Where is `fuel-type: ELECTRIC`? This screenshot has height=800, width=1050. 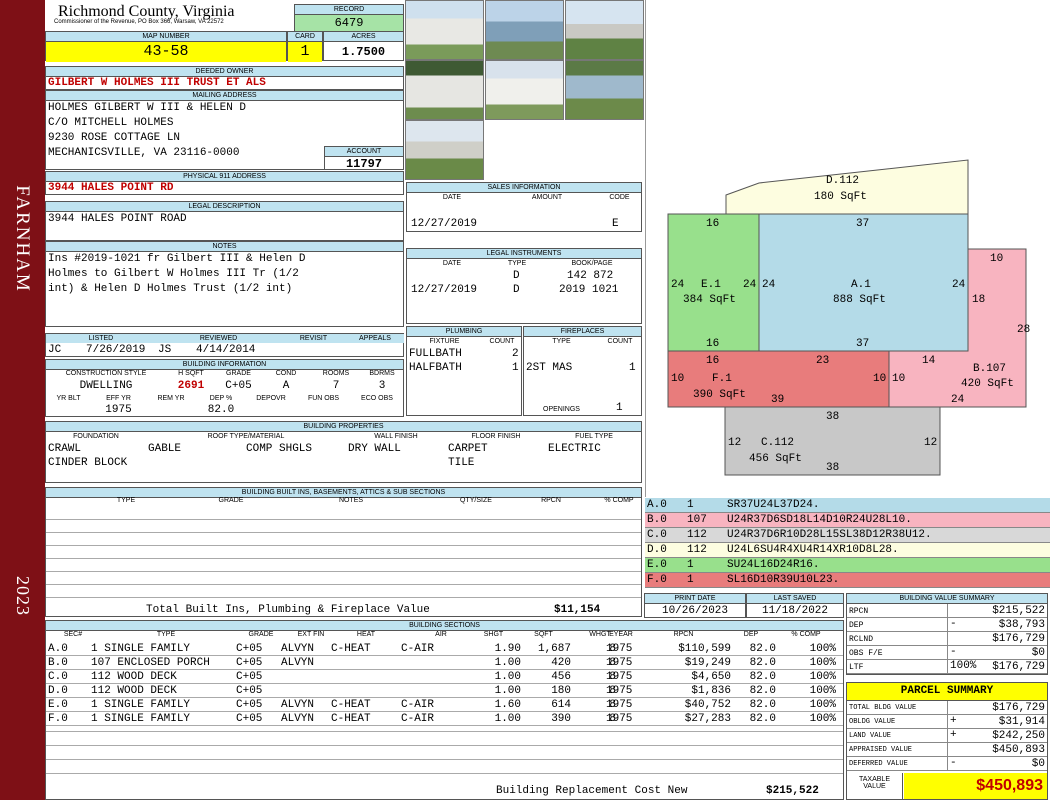 fuel-type: ELECTRIC is located at coordinates (574, 449).